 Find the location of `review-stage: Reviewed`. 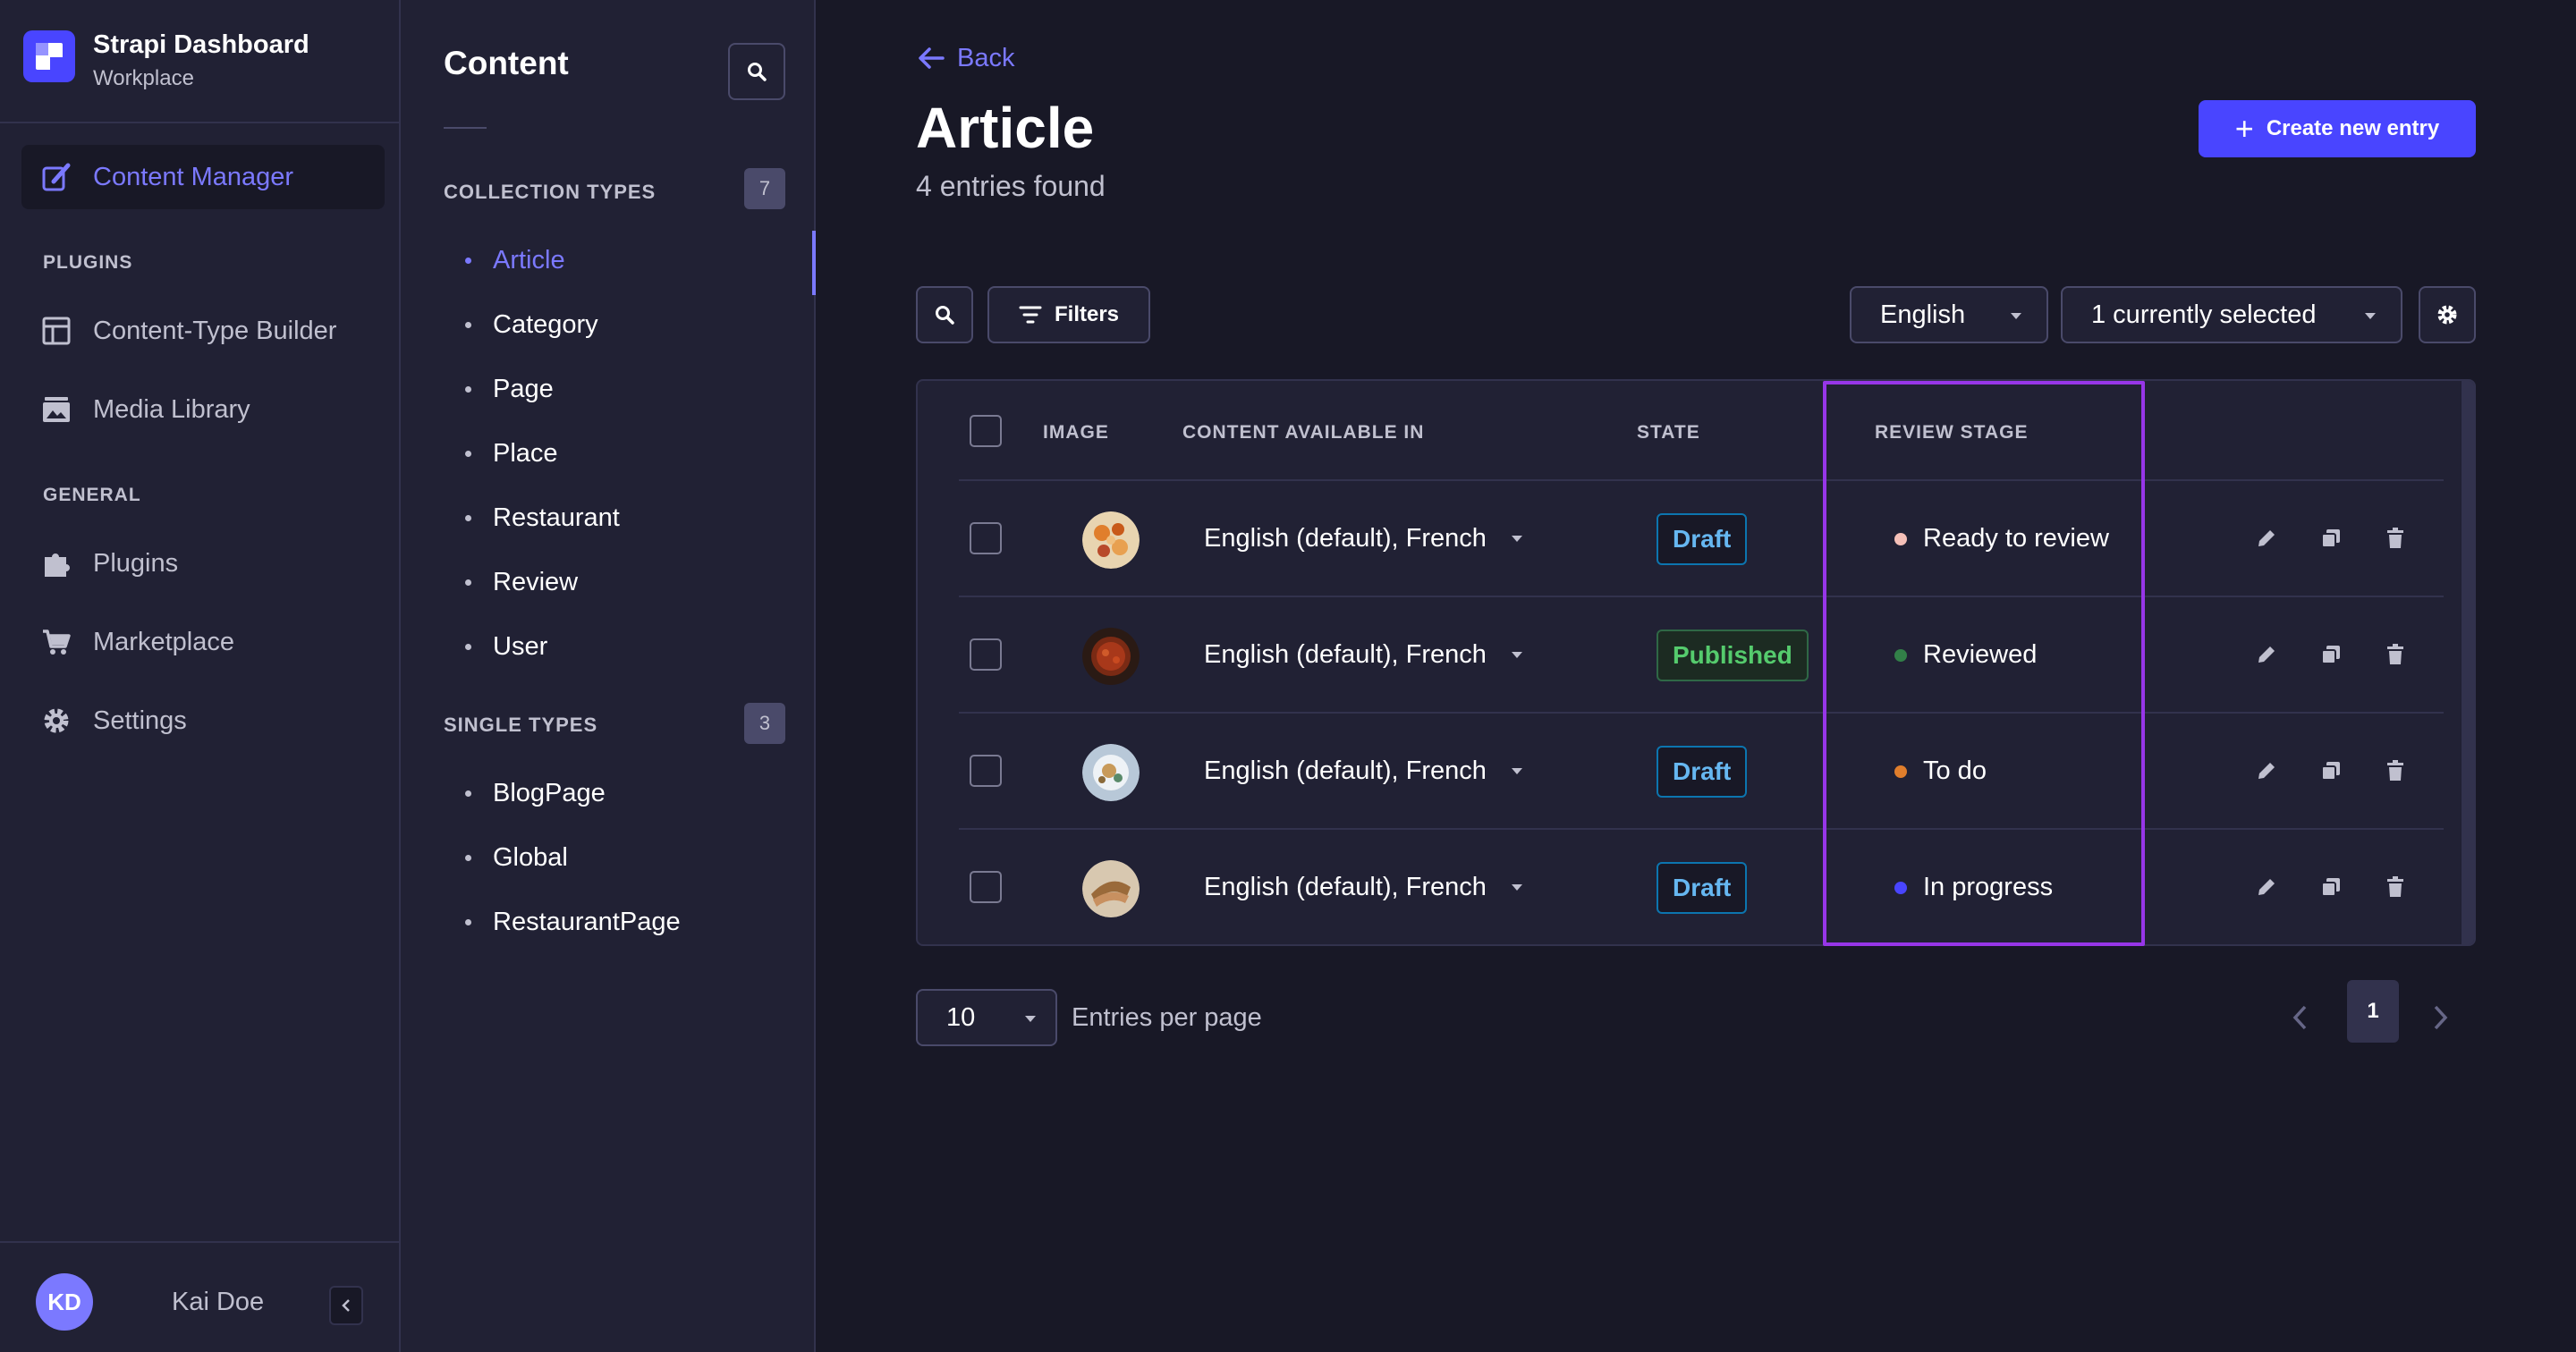

review-stage: Reviewed is located at coordinates (1965, 655).